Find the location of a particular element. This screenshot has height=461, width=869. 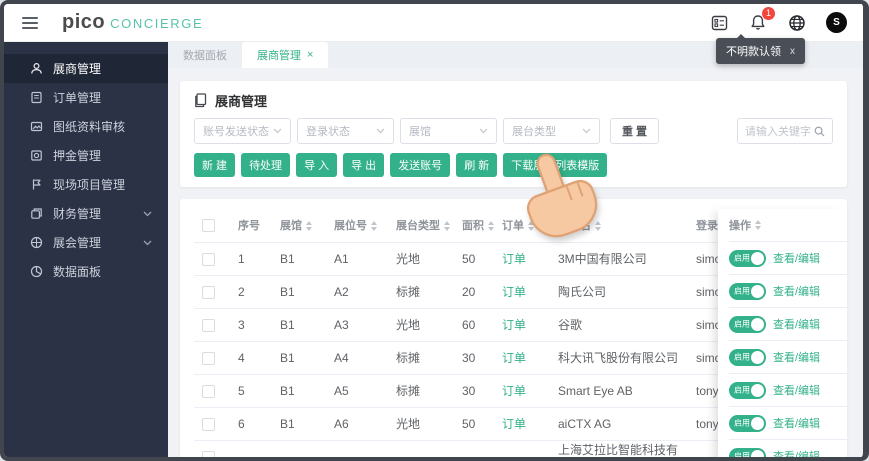

new-button: 新 建 is located at coordinates (215, 165).